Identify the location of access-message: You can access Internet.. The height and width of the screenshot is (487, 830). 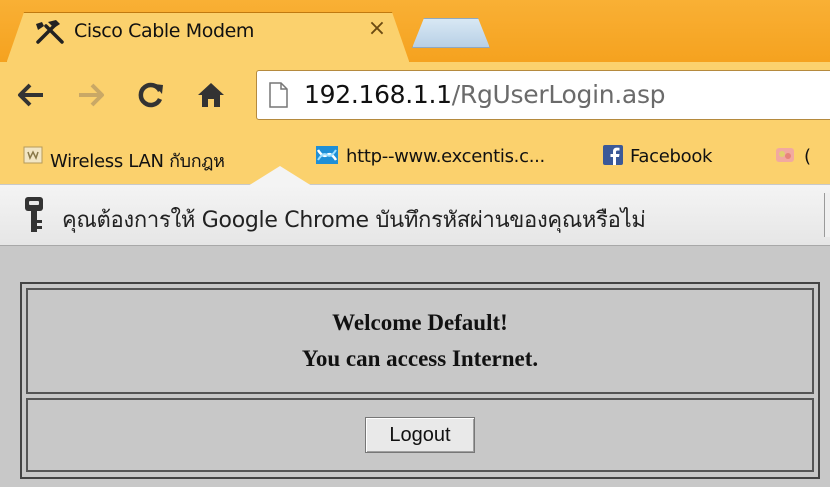
(420, 358).